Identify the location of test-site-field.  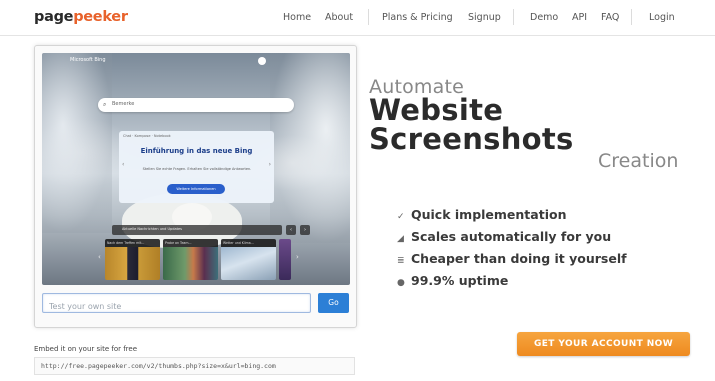
(176, 304).